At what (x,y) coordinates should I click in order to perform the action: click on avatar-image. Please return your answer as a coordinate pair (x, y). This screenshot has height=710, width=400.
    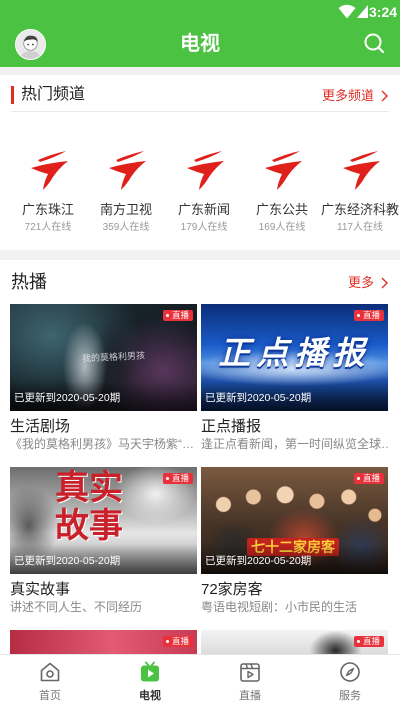
    Looking at the image, I should click on (30, 44).